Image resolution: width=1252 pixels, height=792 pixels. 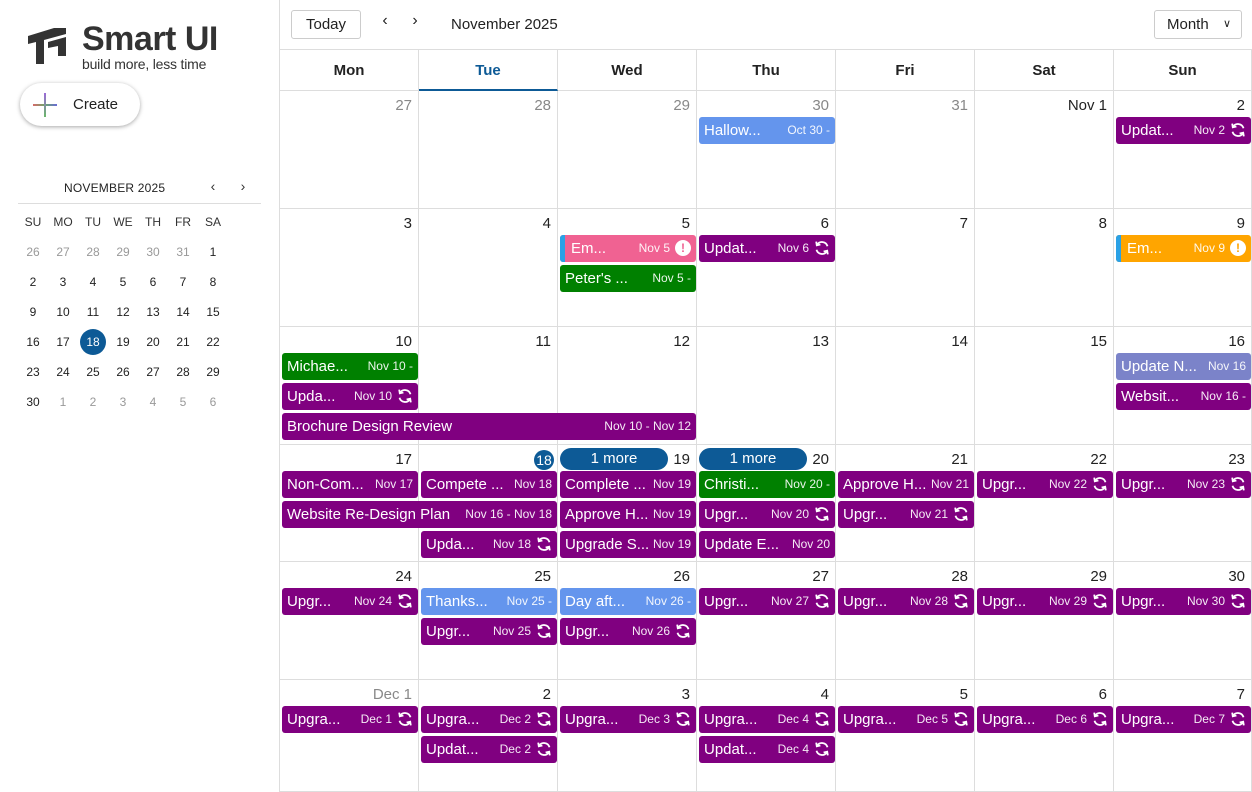 What do you see at coordinates (627, 150) in the screenshot?
I see `day-cell: 29` at bounding box center [627, 150].